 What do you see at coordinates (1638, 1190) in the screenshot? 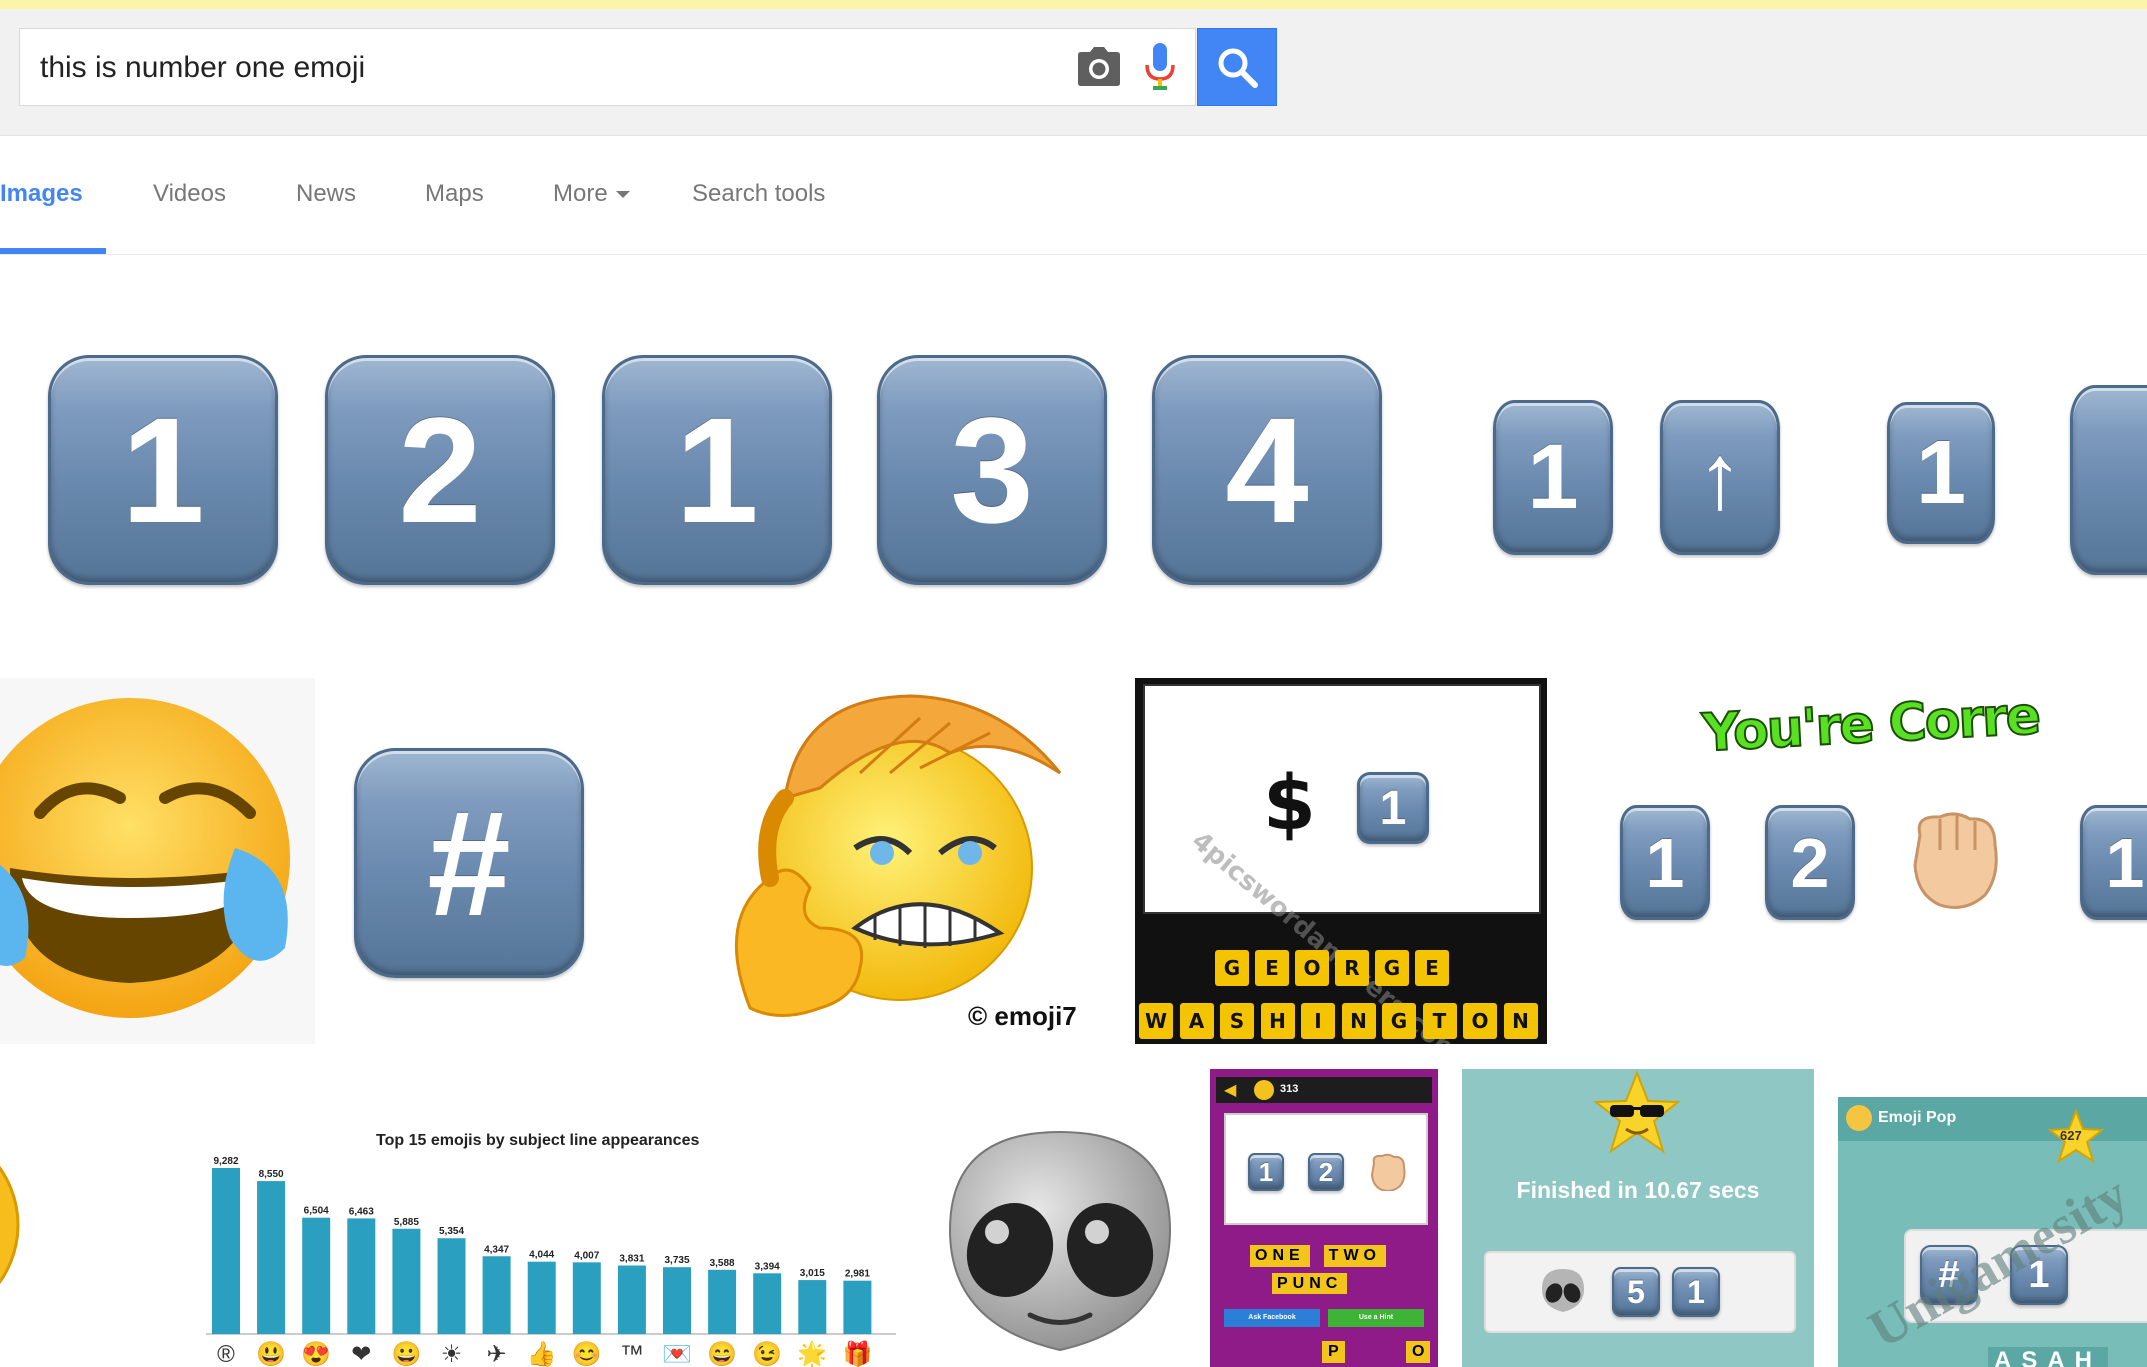
I see `finished-time-text: Finished in 10.67 secs` at bounding box center [1638, 1190].